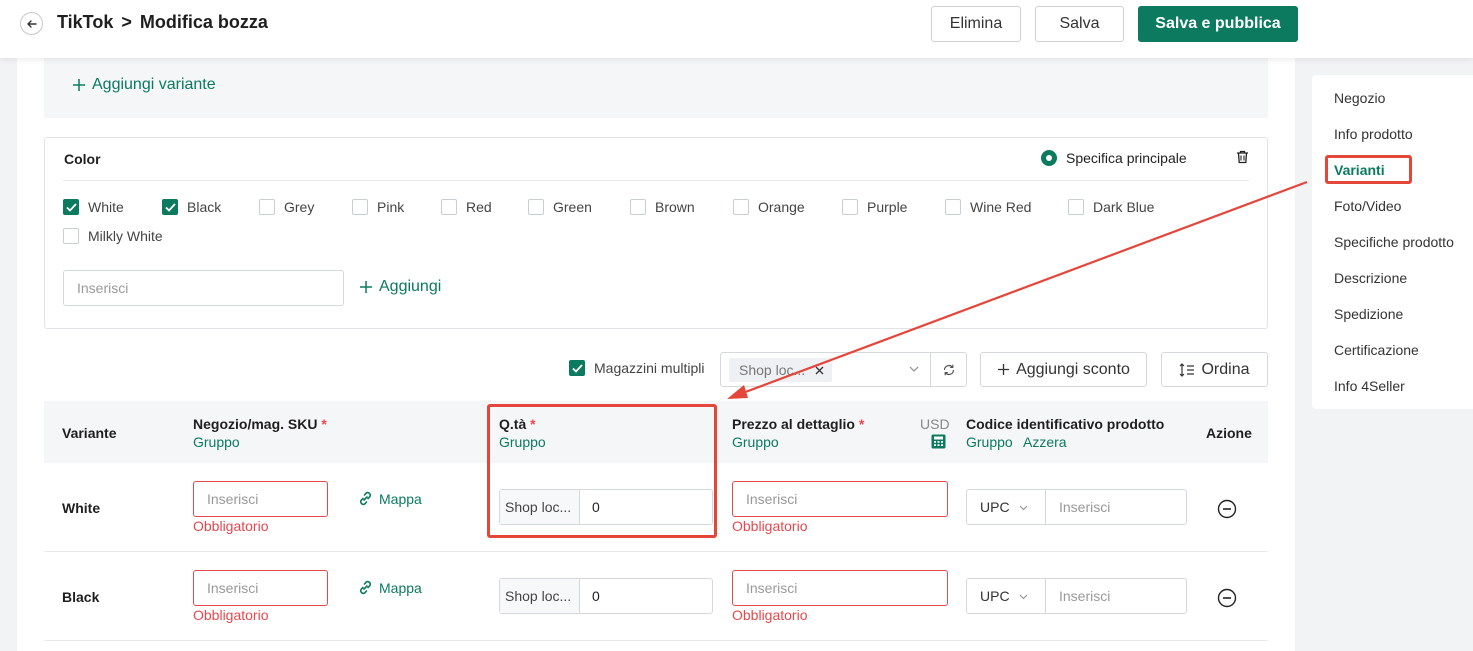 The image size is (1473, 651). I want to click on color-option-purple: Purple, so click(874, 207).